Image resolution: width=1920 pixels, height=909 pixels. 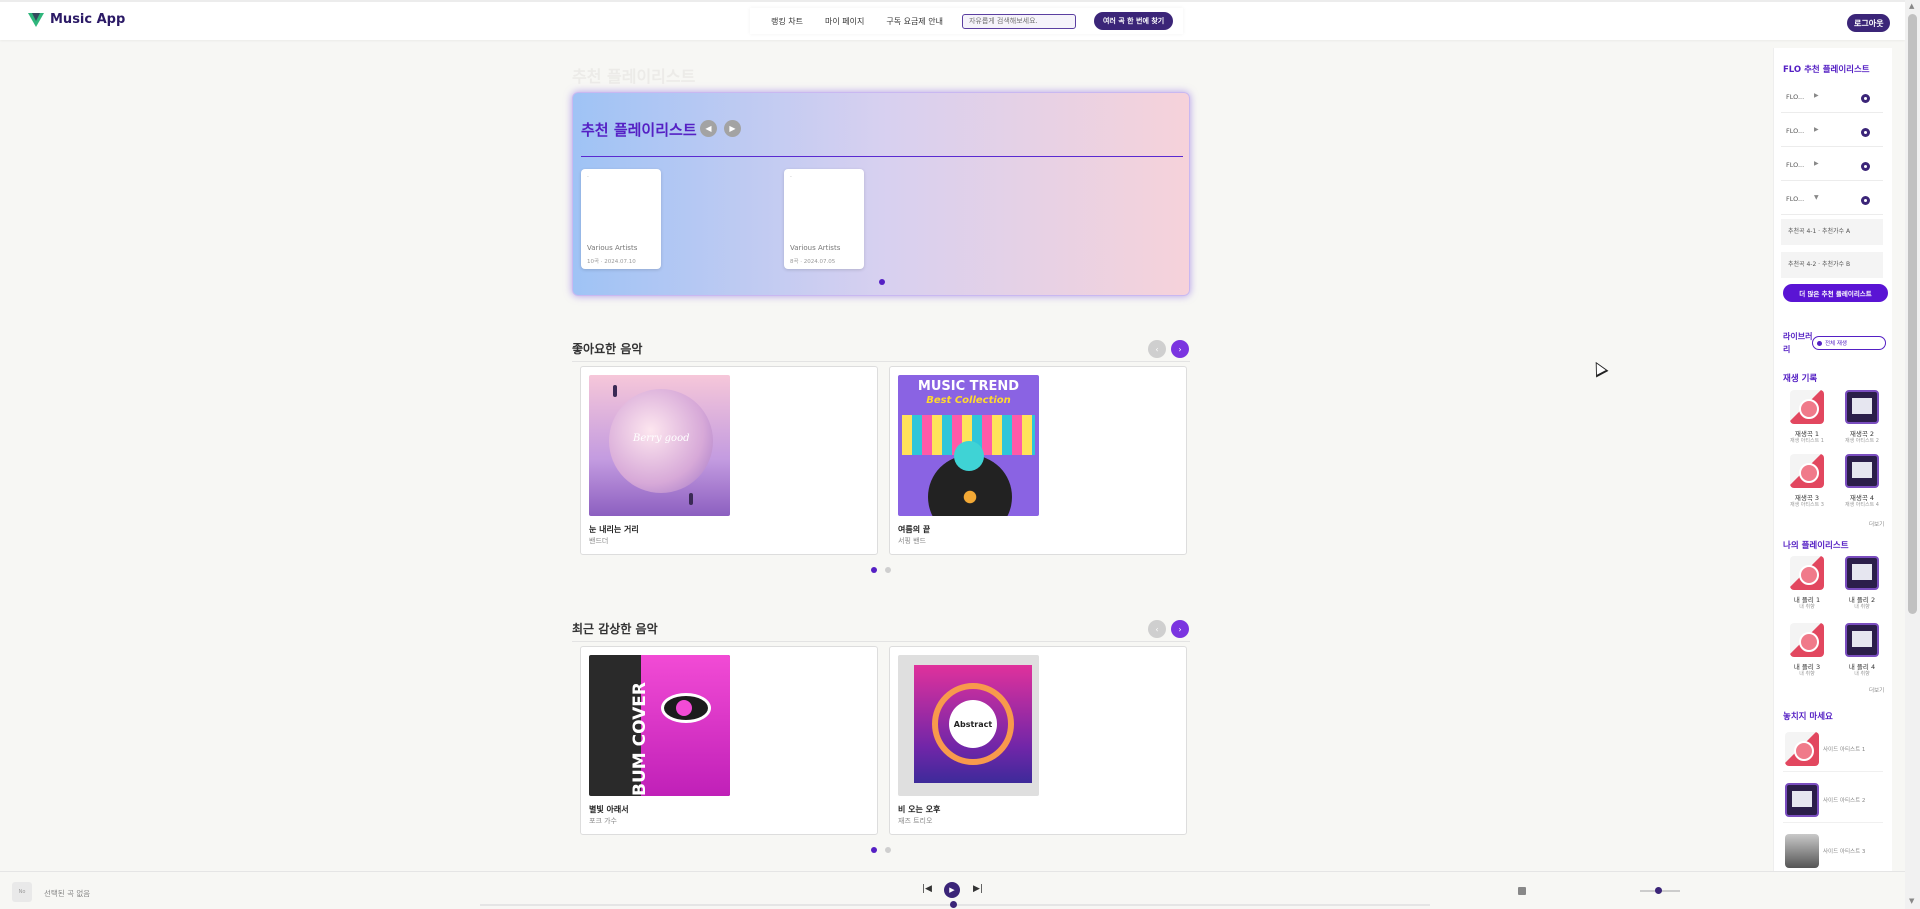 I want to click on volume-knob, so click(x=1658, y=890).